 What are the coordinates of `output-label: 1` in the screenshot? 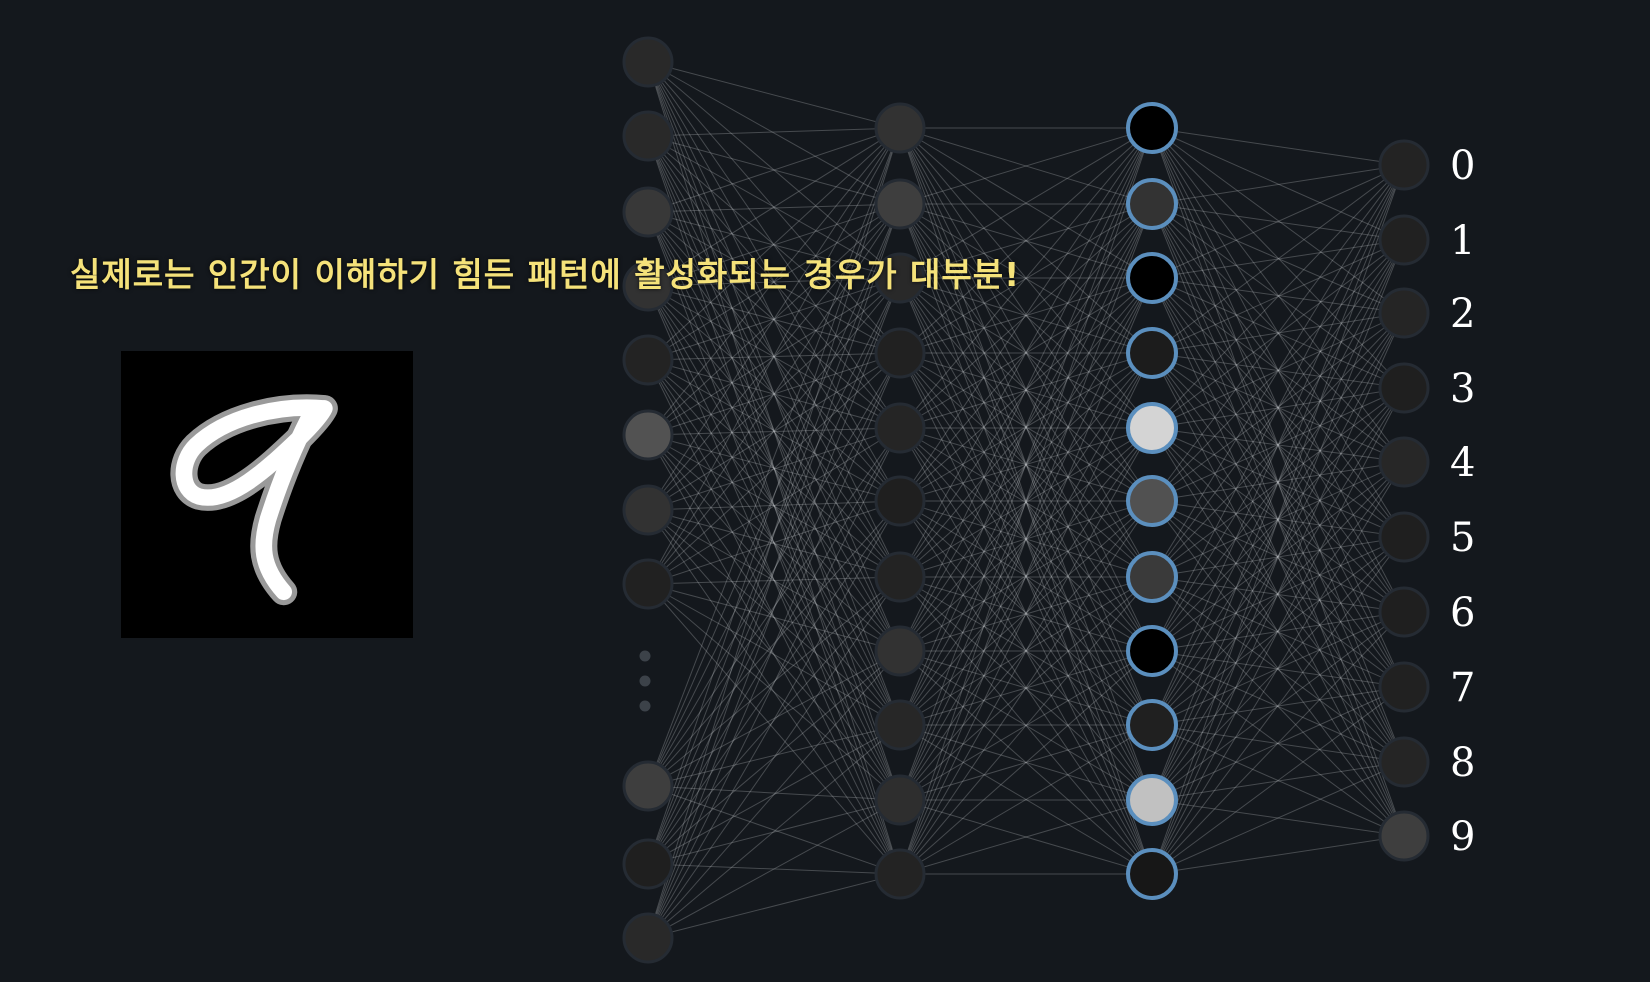 It's located at (1462, 241).